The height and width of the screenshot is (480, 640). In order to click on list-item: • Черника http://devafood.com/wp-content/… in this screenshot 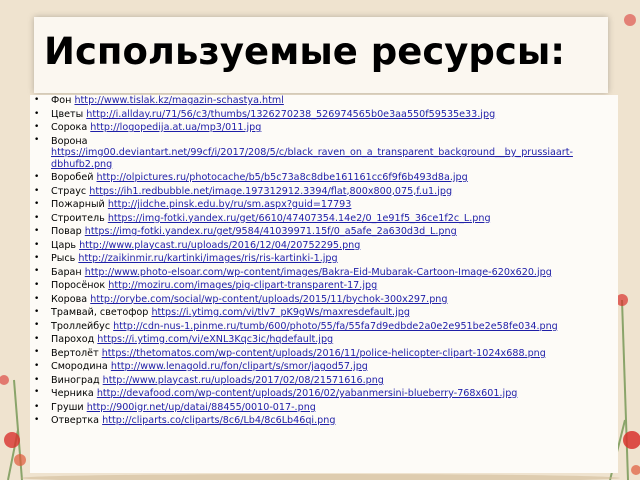, I will do `click(320, 394)`.